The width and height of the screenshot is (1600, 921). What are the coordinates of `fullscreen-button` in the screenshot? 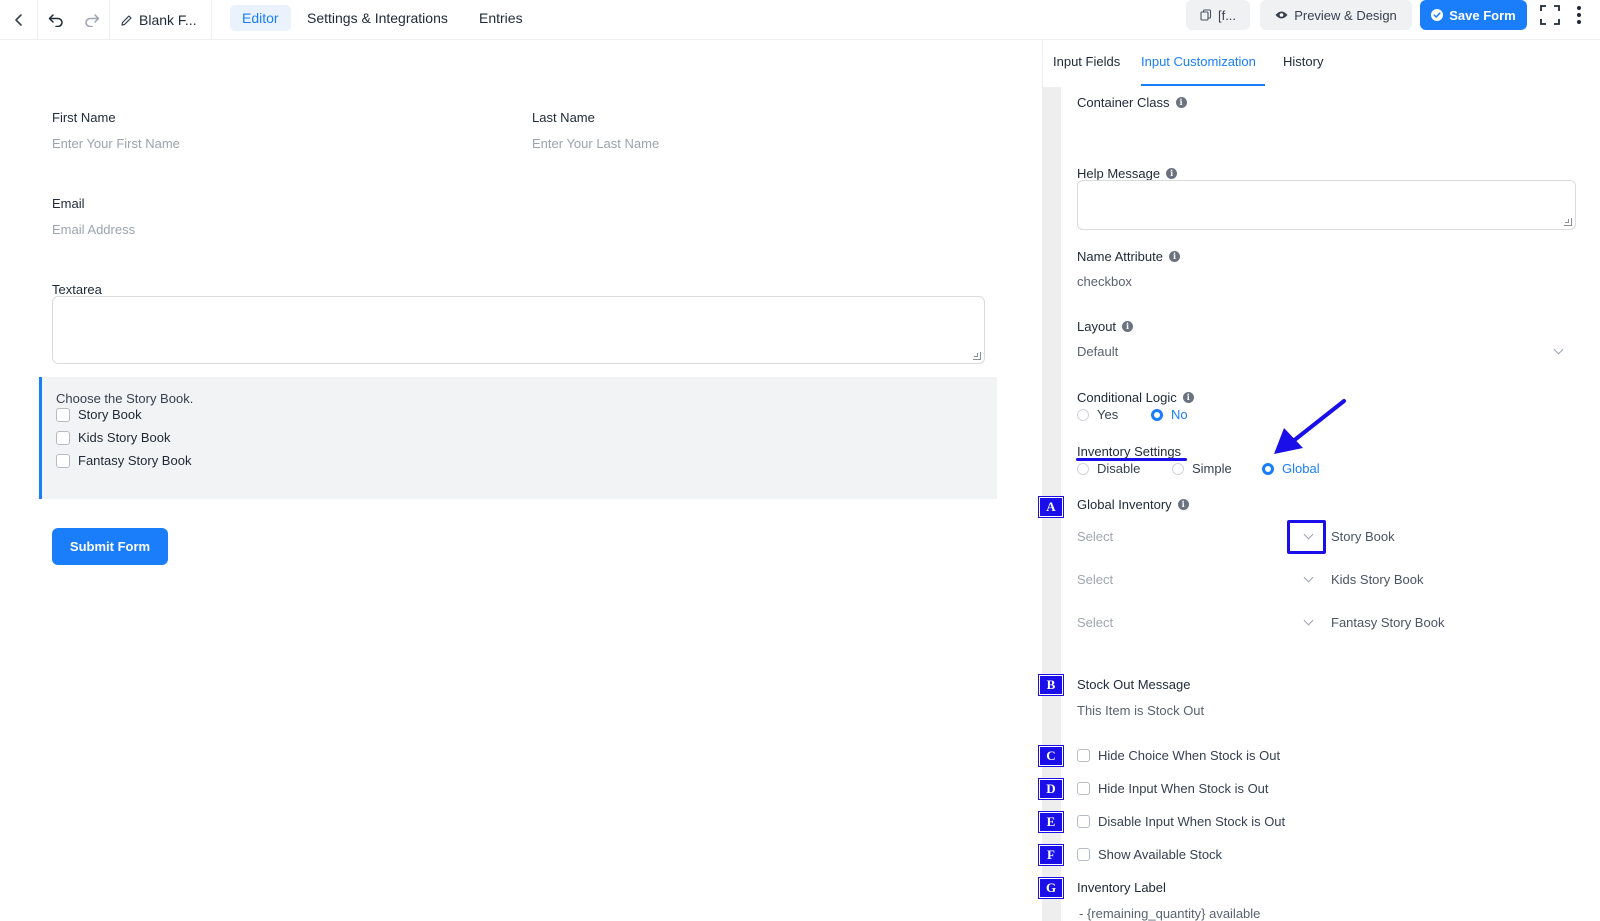 It's located at (1550, 15).